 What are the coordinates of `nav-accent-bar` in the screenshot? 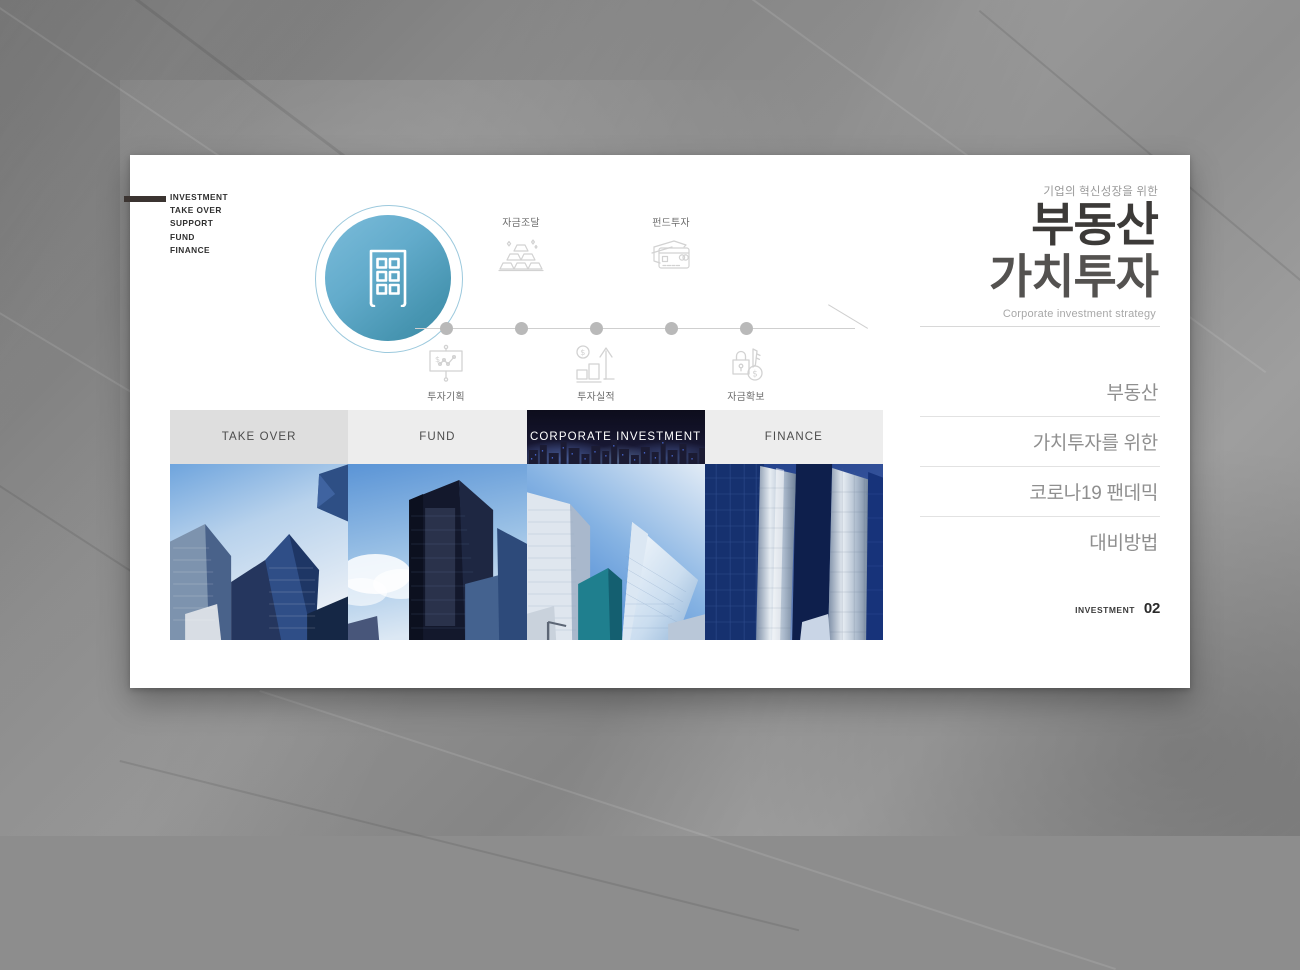 It's located at (145, 199).